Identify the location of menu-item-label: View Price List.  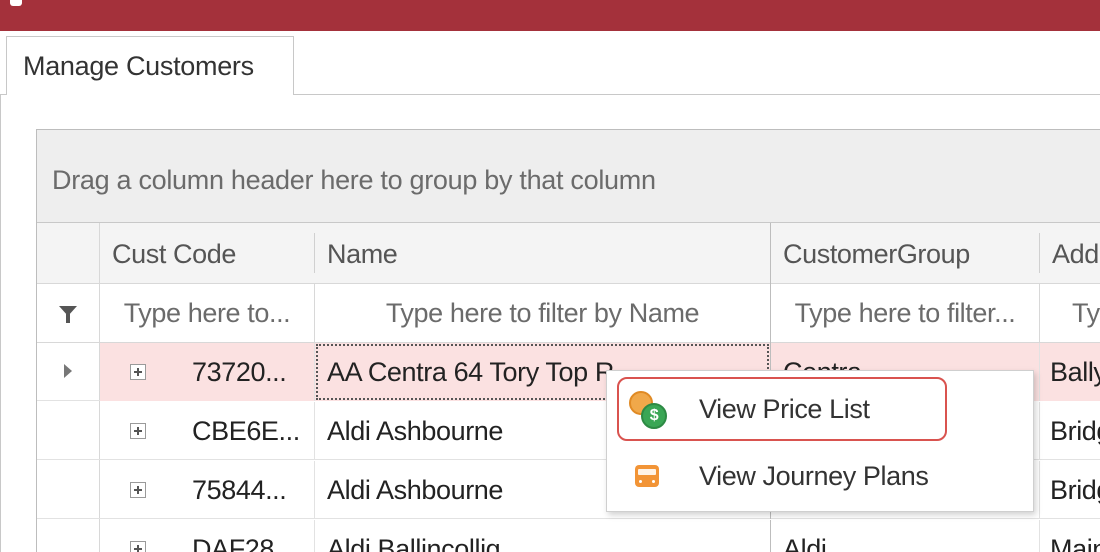
(784, 409).